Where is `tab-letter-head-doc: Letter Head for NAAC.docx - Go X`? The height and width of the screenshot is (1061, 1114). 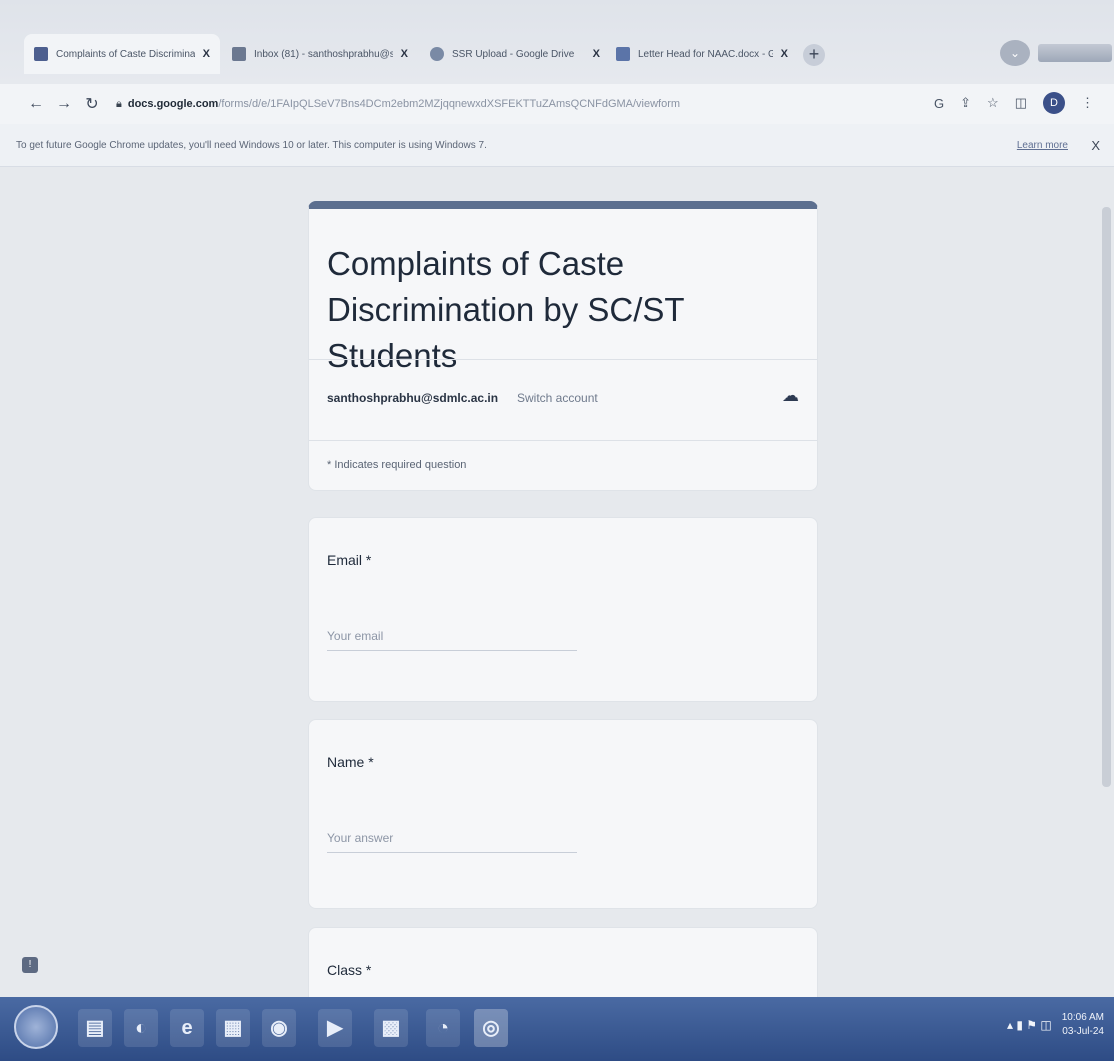 tab-letter-head-doc: Letter Head for NAAC.docx - Go X is located at coordinates (702, 54).